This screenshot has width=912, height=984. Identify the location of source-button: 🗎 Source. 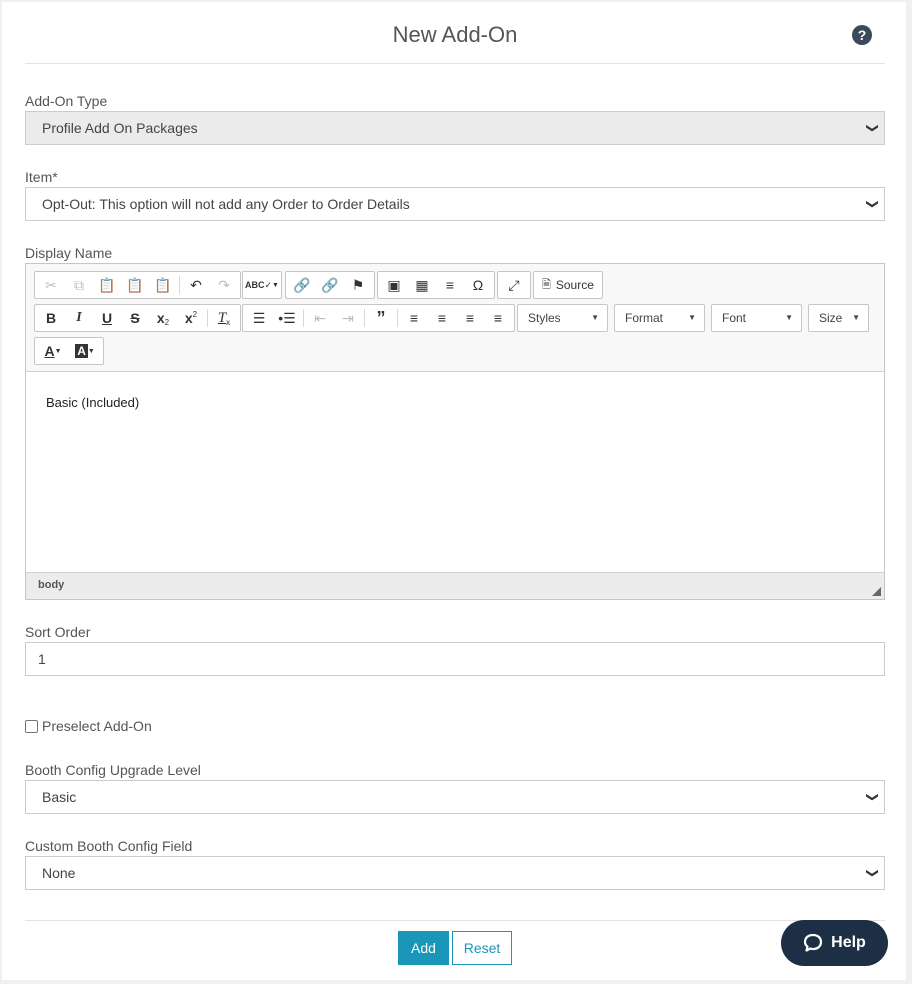
(568, 285).